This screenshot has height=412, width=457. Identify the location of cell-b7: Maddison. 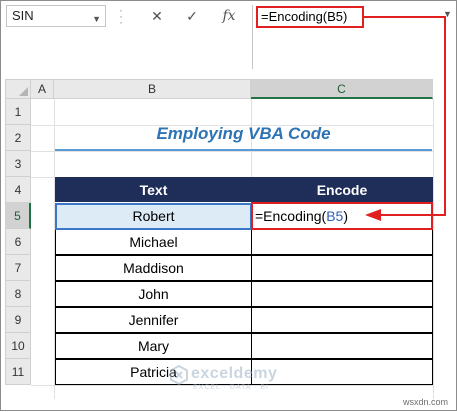
(153, 268).